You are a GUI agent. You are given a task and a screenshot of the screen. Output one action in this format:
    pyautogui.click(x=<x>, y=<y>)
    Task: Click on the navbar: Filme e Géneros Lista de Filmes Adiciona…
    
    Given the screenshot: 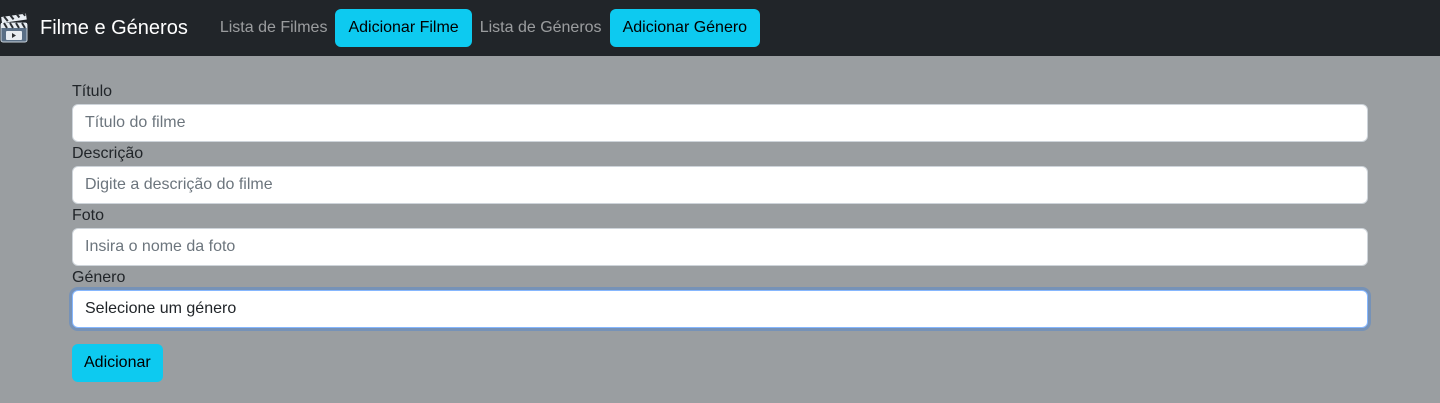 What is the action you would take?
    pyautogui.click(x=720, y=28)
    